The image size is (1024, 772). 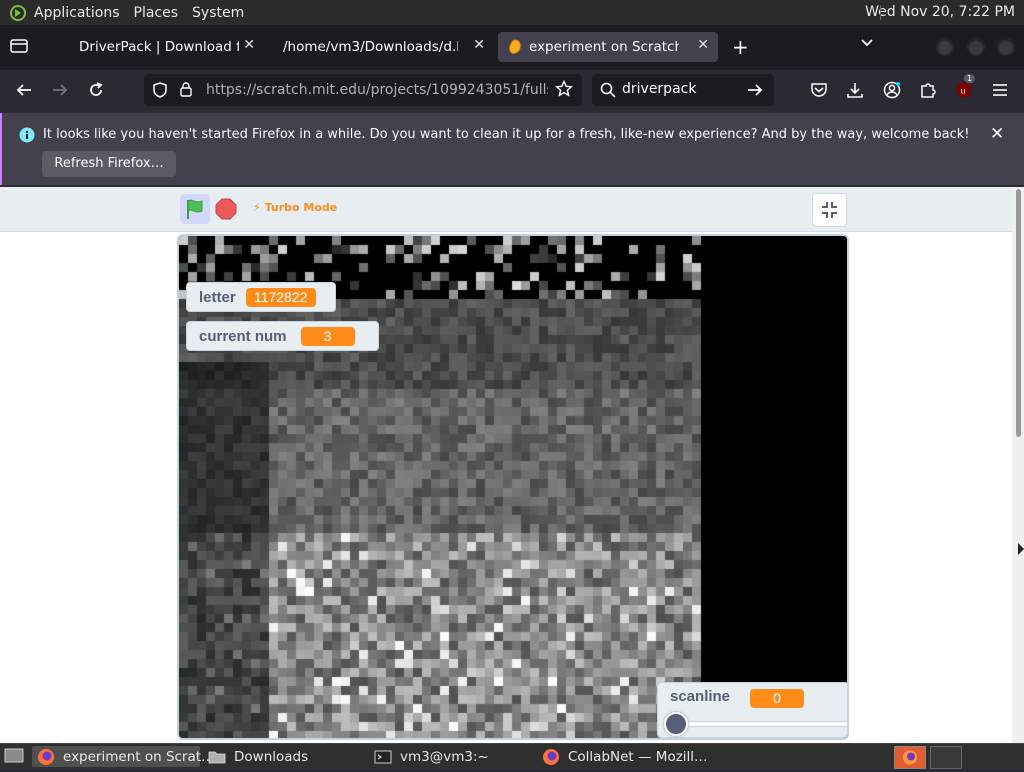 What do you see at coordinates (1021, 549) in the screenshot?
I see `mouse-cursor-icon` at bounding box center [1021, 549].